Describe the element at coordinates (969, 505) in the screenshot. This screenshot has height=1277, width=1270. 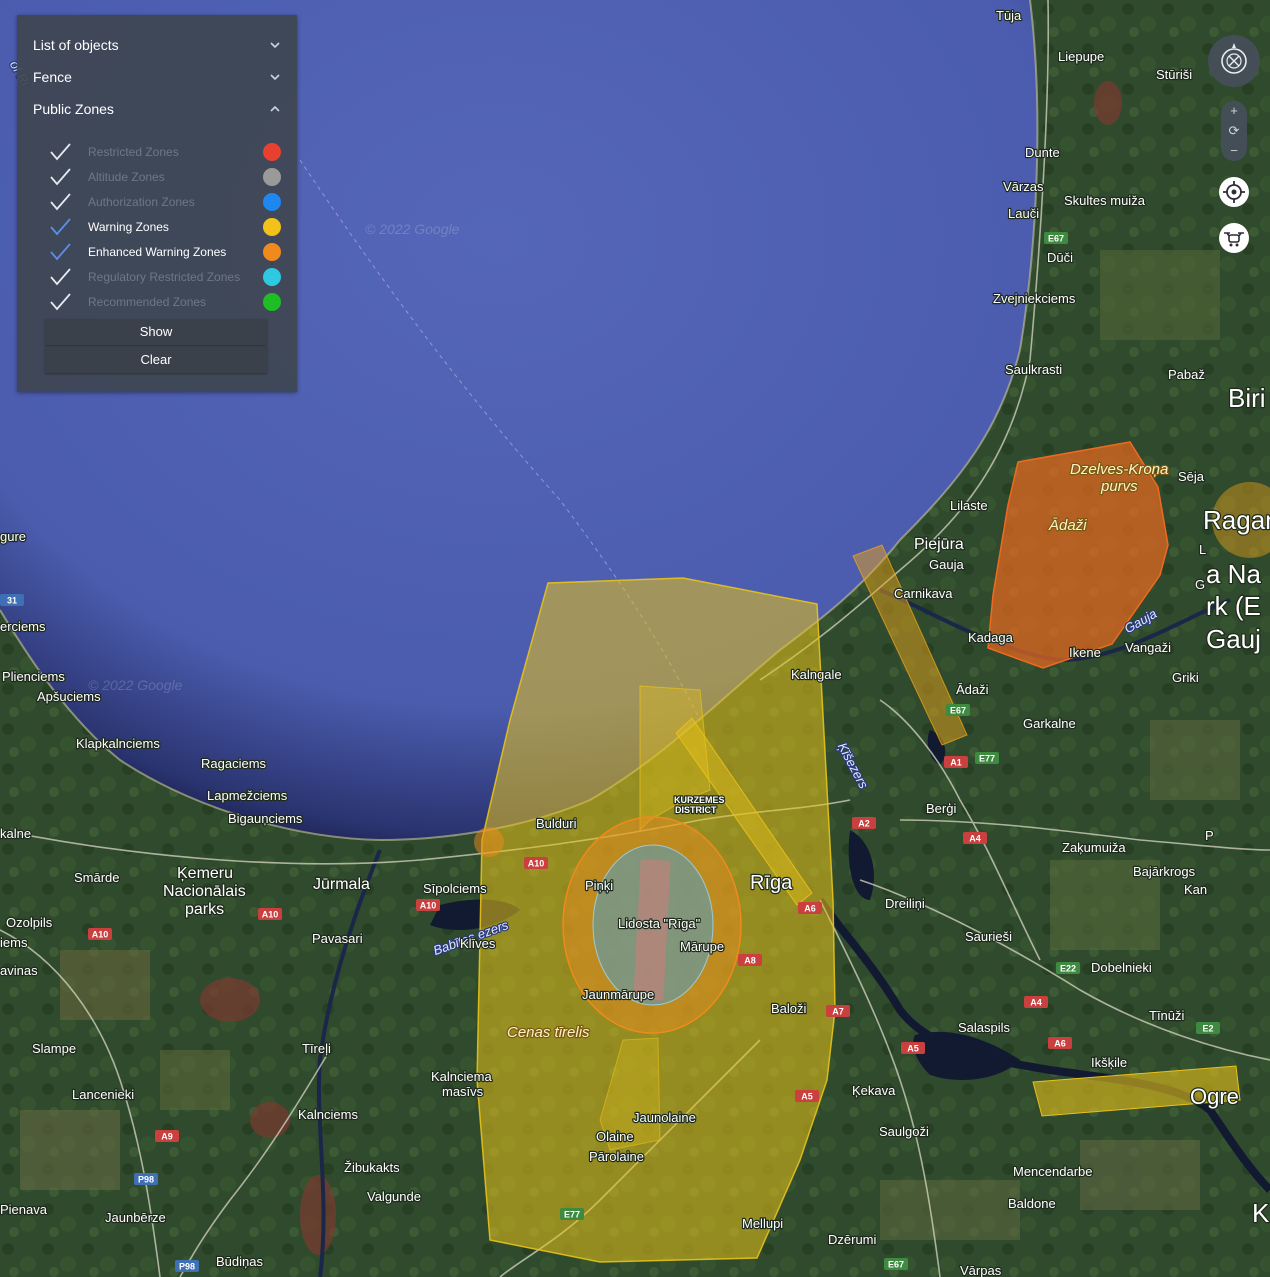
I see `place-label: Lilaste` at that location.